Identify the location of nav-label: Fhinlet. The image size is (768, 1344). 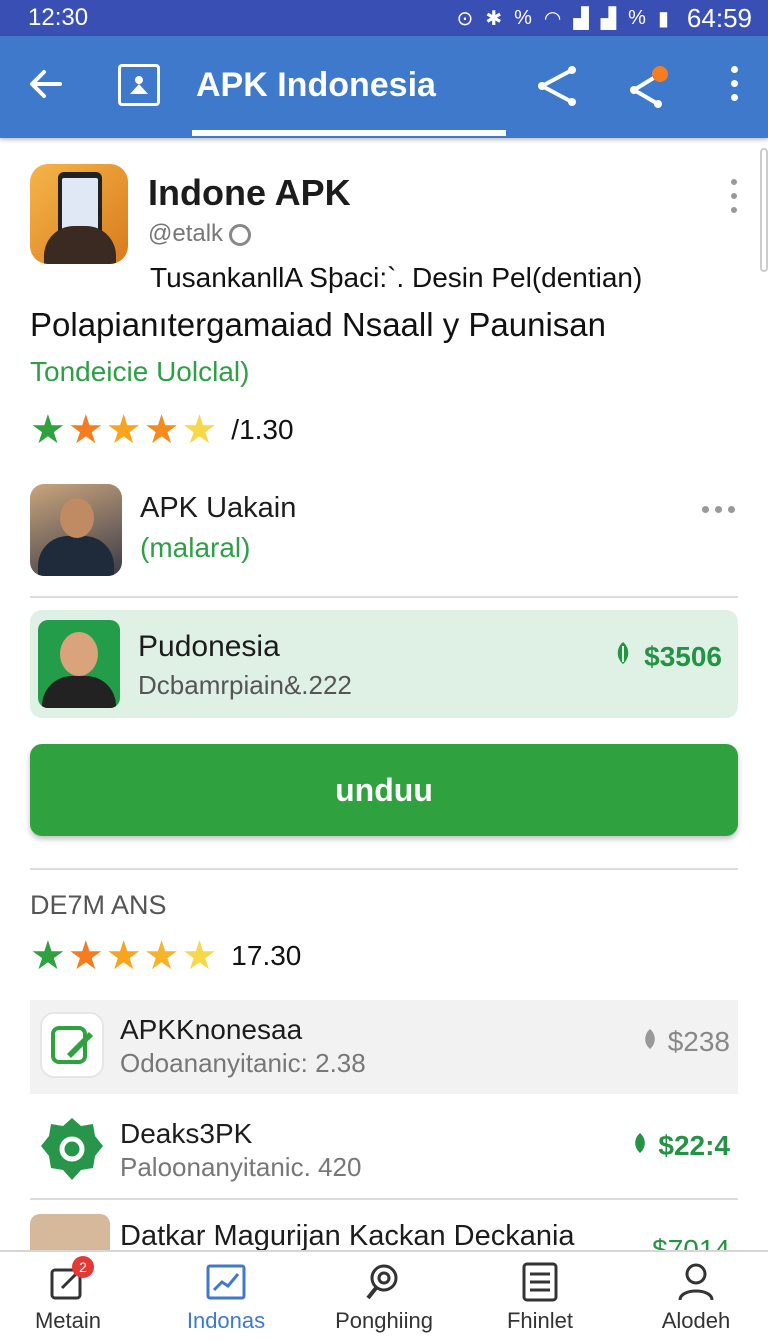
(540, 1320).